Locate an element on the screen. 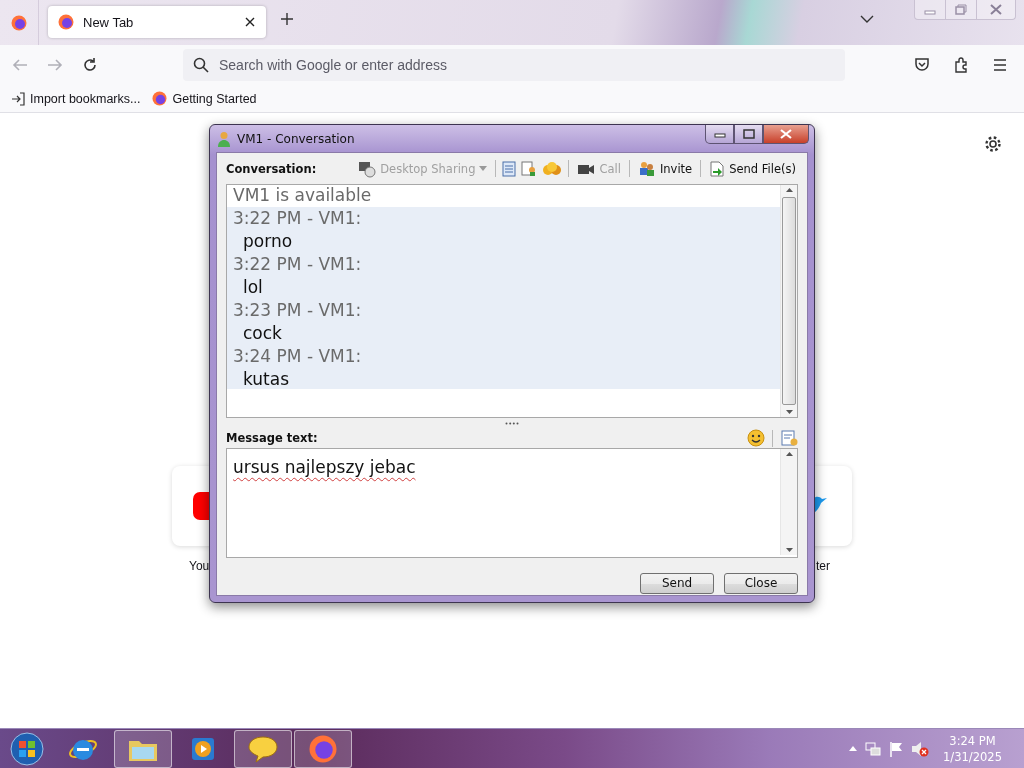 The height and width of the screenshot is (768, 1024). toolbar-button: Invite is located at coordinates (665, 168).